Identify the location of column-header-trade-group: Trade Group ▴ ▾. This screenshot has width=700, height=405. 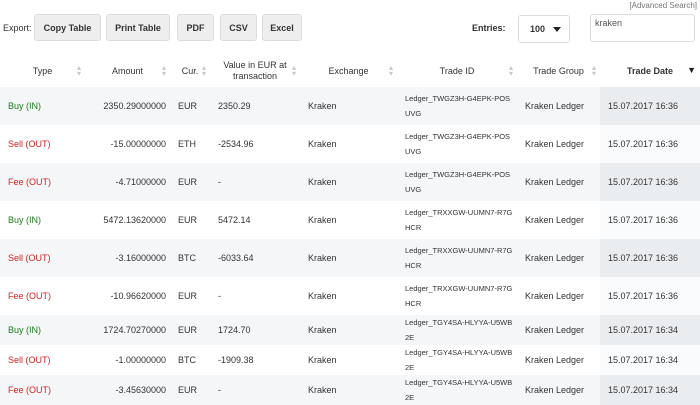
(558, 71).